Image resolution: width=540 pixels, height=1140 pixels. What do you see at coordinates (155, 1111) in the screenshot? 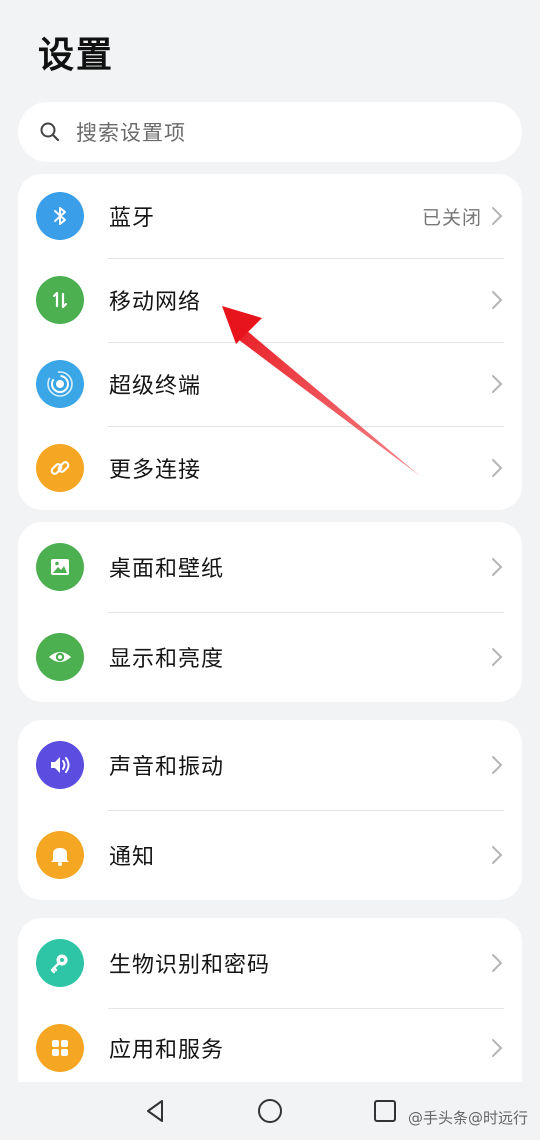
I see `back-icon` at bounding box center [155, 1111].